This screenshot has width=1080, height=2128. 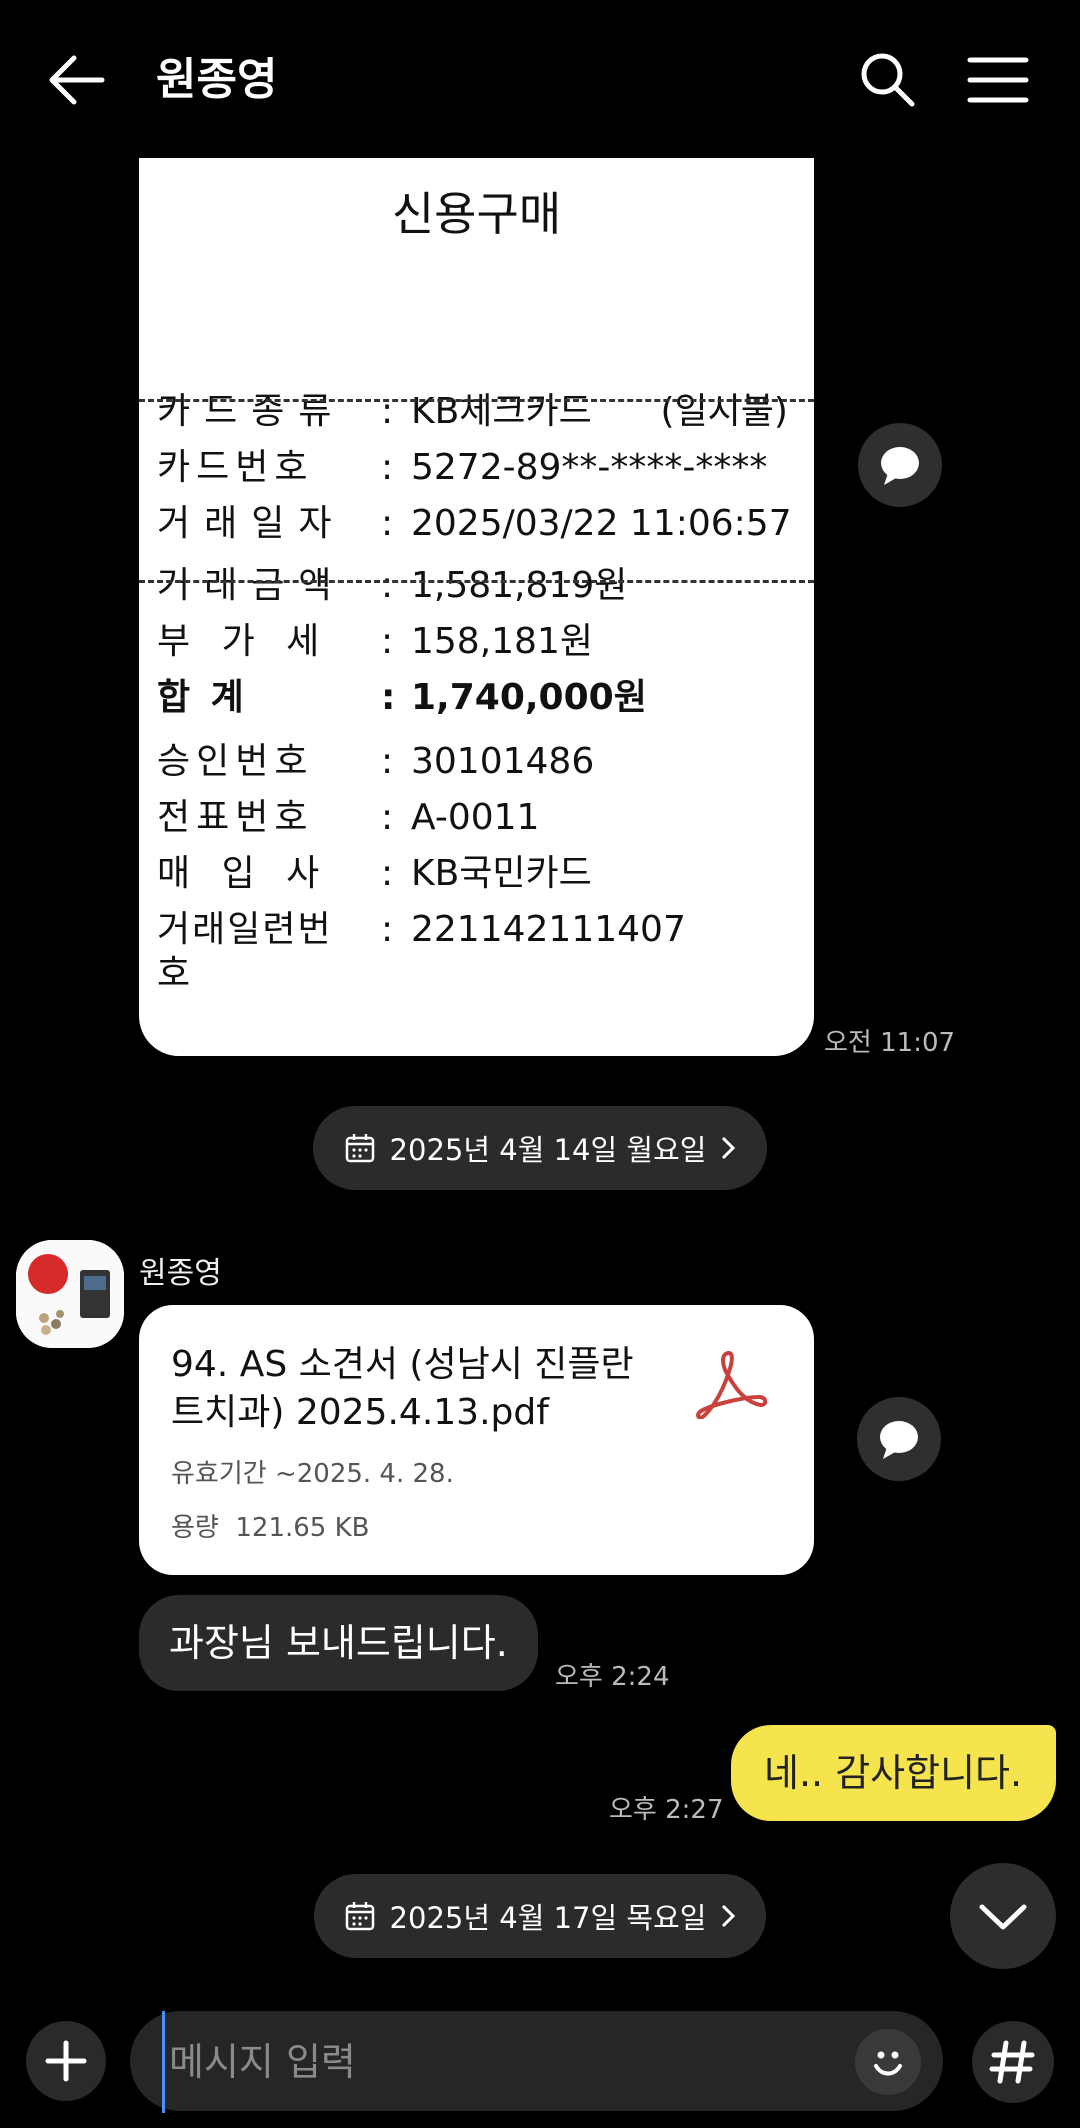 I want to click on receipt-row: 합 계 : 1,740,000원, so click(x=477, y=698).